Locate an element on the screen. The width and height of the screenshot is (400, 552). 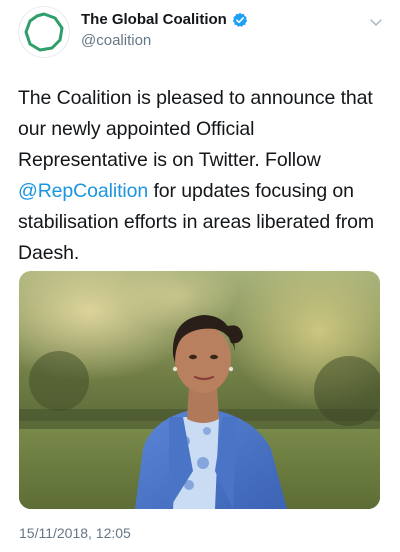
mention-link: @RepCoalition is located at coordinates (83, 191).